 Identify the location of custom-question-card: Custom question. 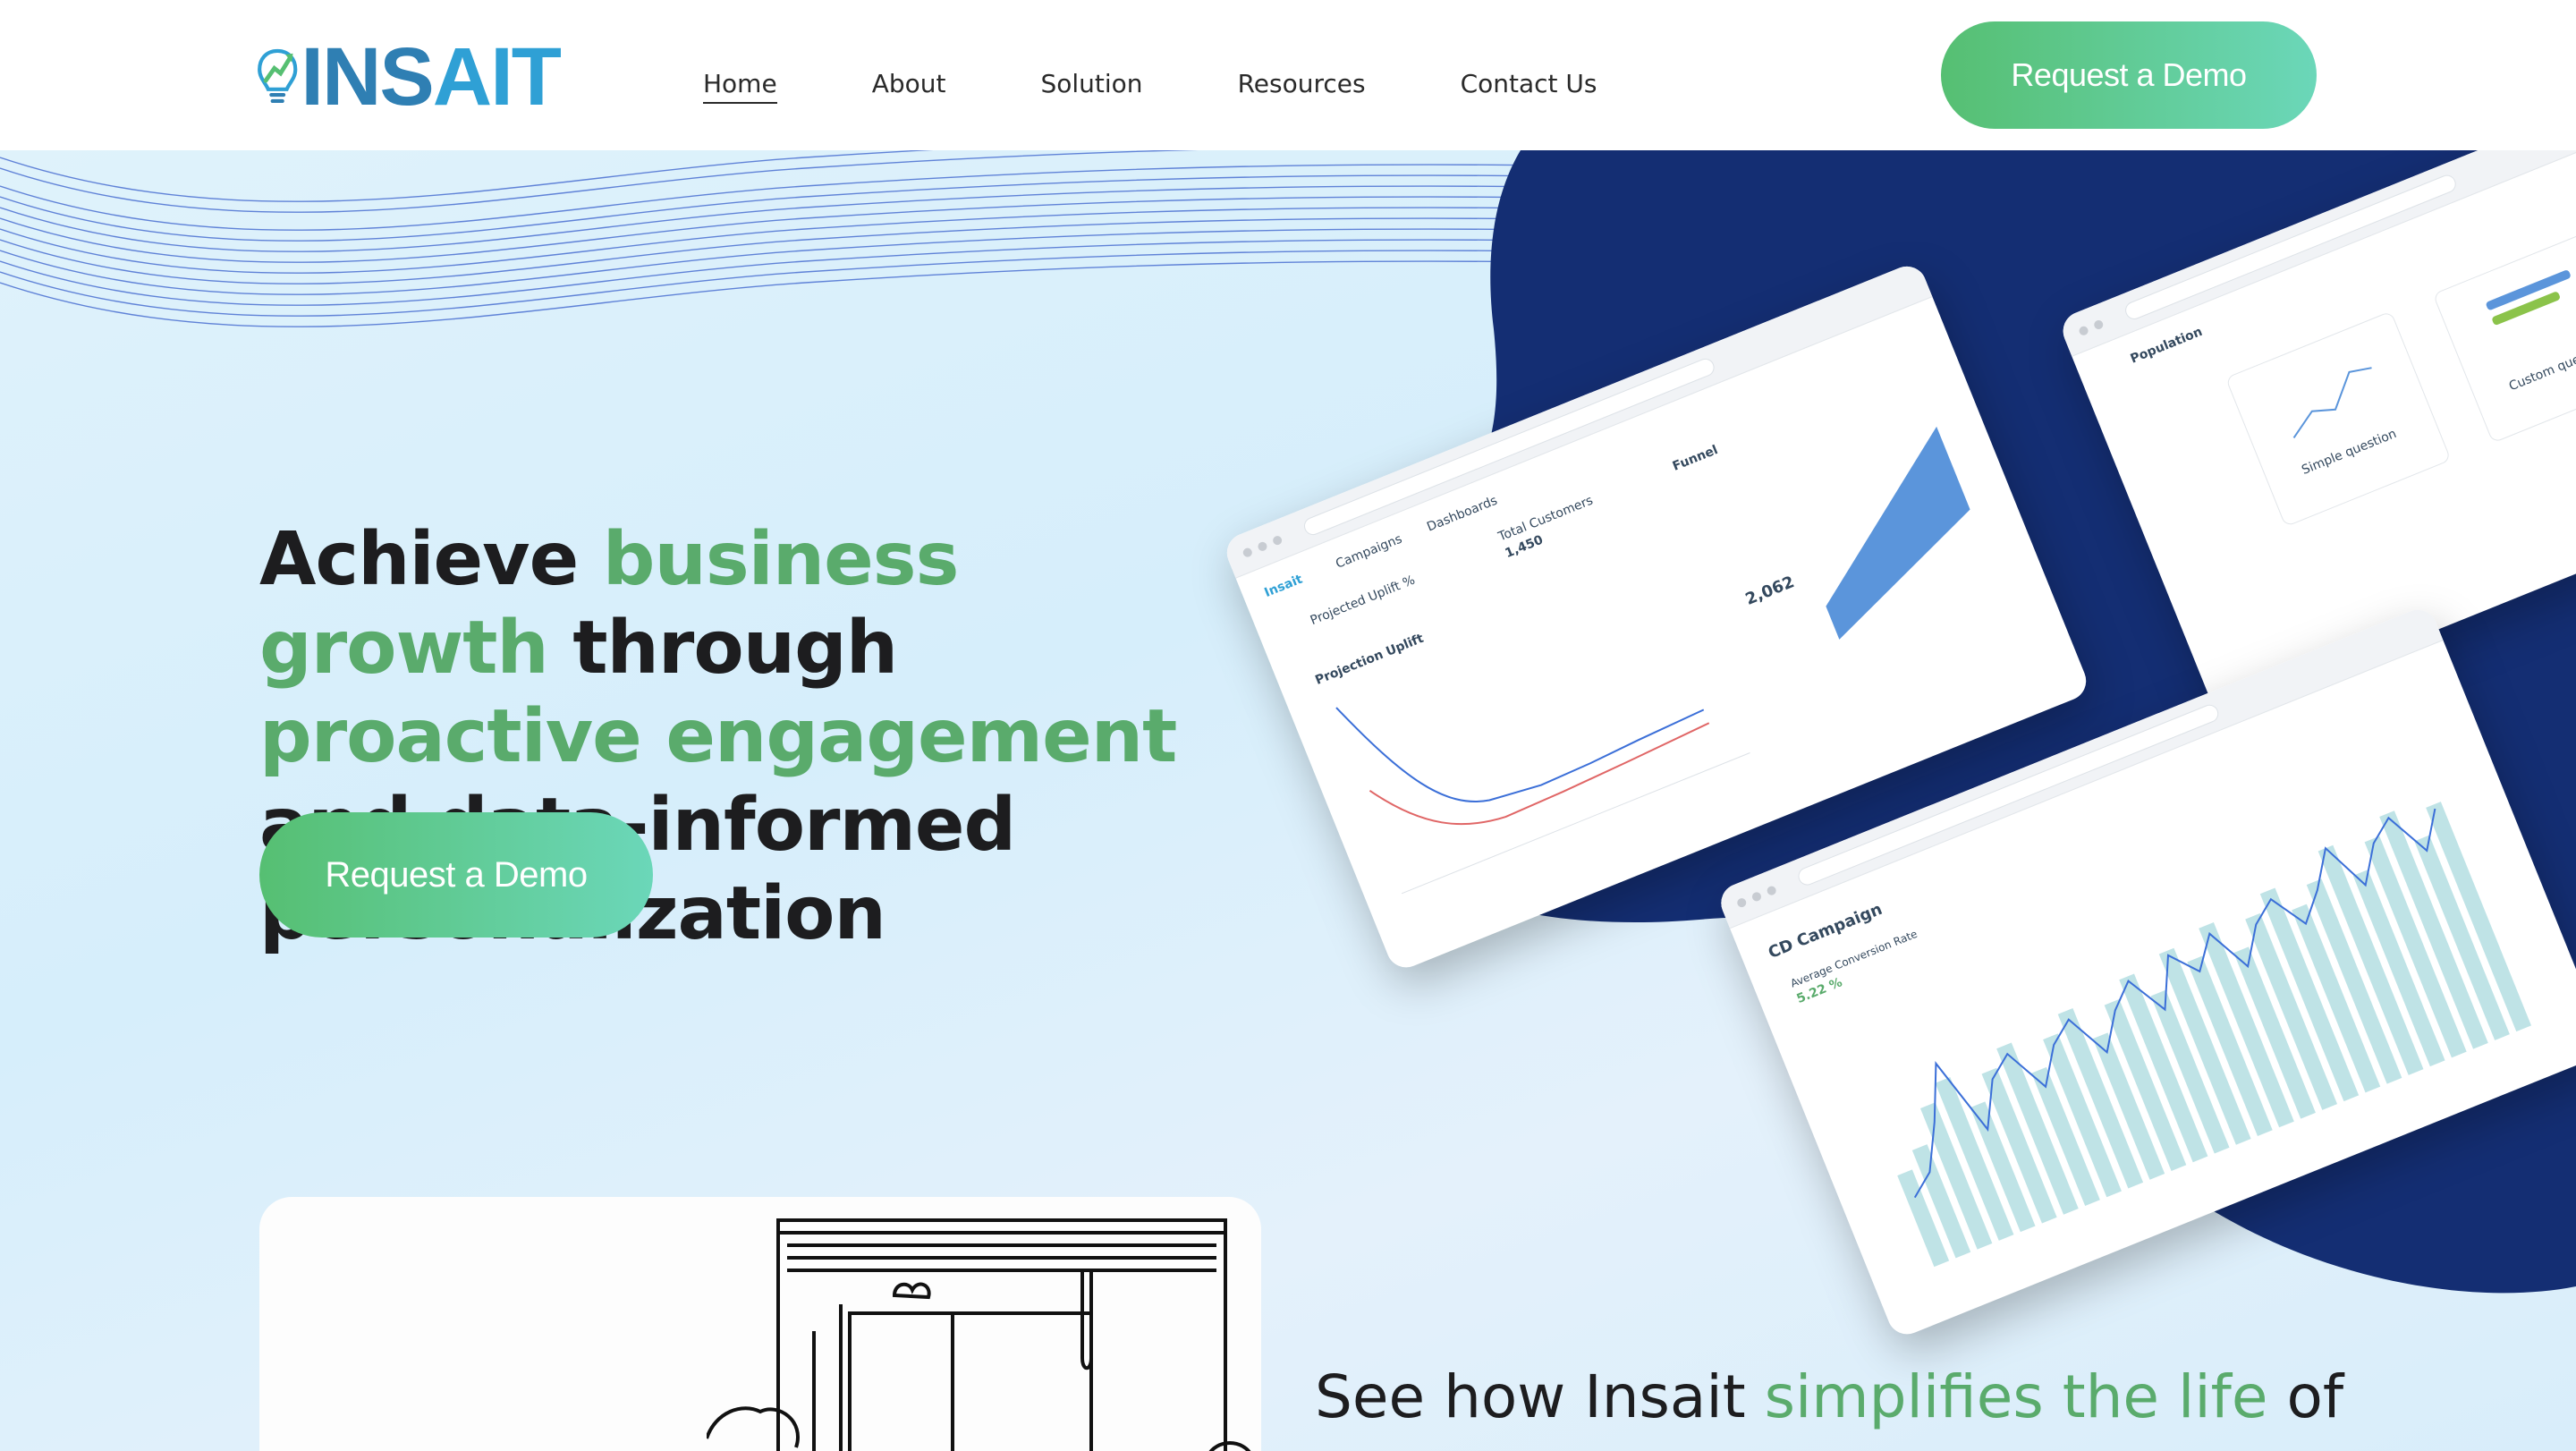
(2504, 335).